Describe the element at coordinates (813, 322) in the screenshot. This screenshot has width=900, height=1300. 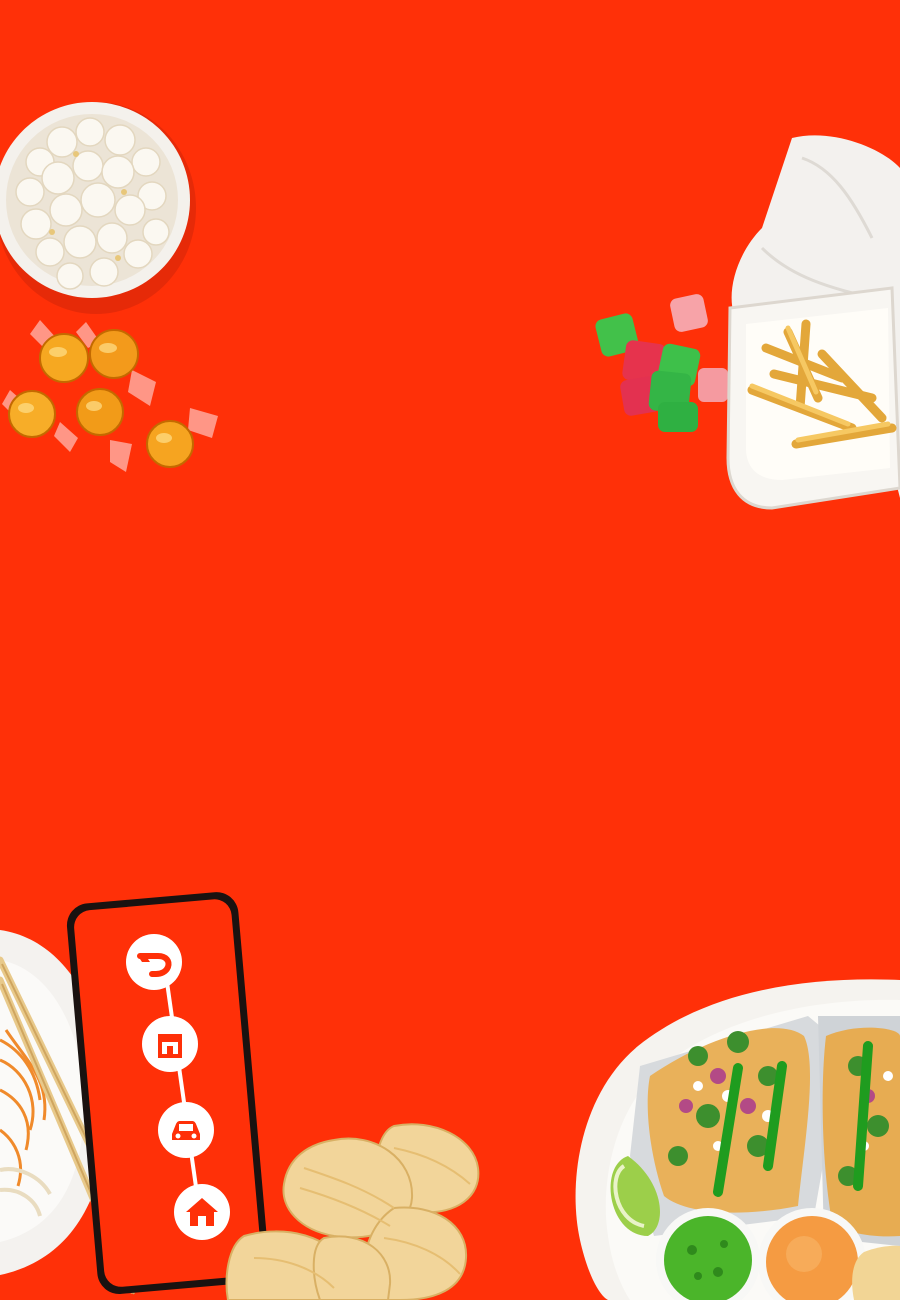
I see `french-fries-container` at that location.